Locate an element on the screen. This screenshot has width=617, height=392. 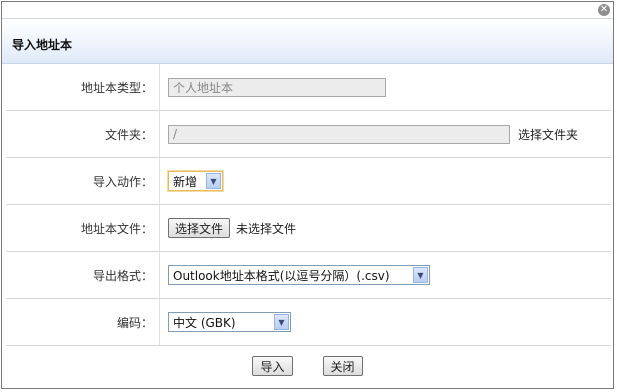
dialog-title: 导入地址本 is located at coordinates (42, 45).